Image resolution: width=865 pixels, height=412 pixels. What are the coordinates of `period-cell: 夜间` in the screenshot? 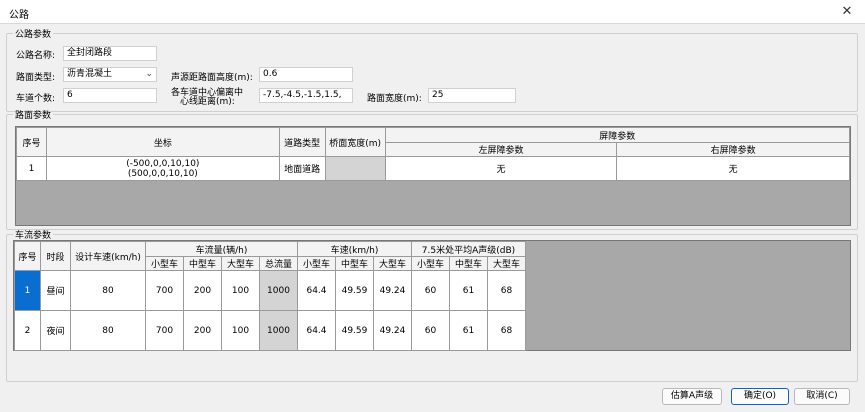 It's located at (55, 330).